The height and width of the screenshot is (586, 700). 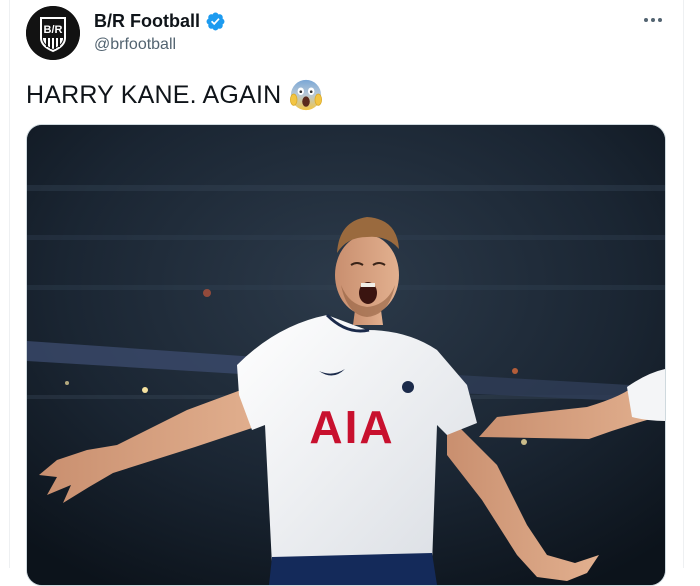 What do you see at coordinates (147, 21) in the screenshot?
I see `author-display-name: B/R Football` at bounding box center [147, 21].